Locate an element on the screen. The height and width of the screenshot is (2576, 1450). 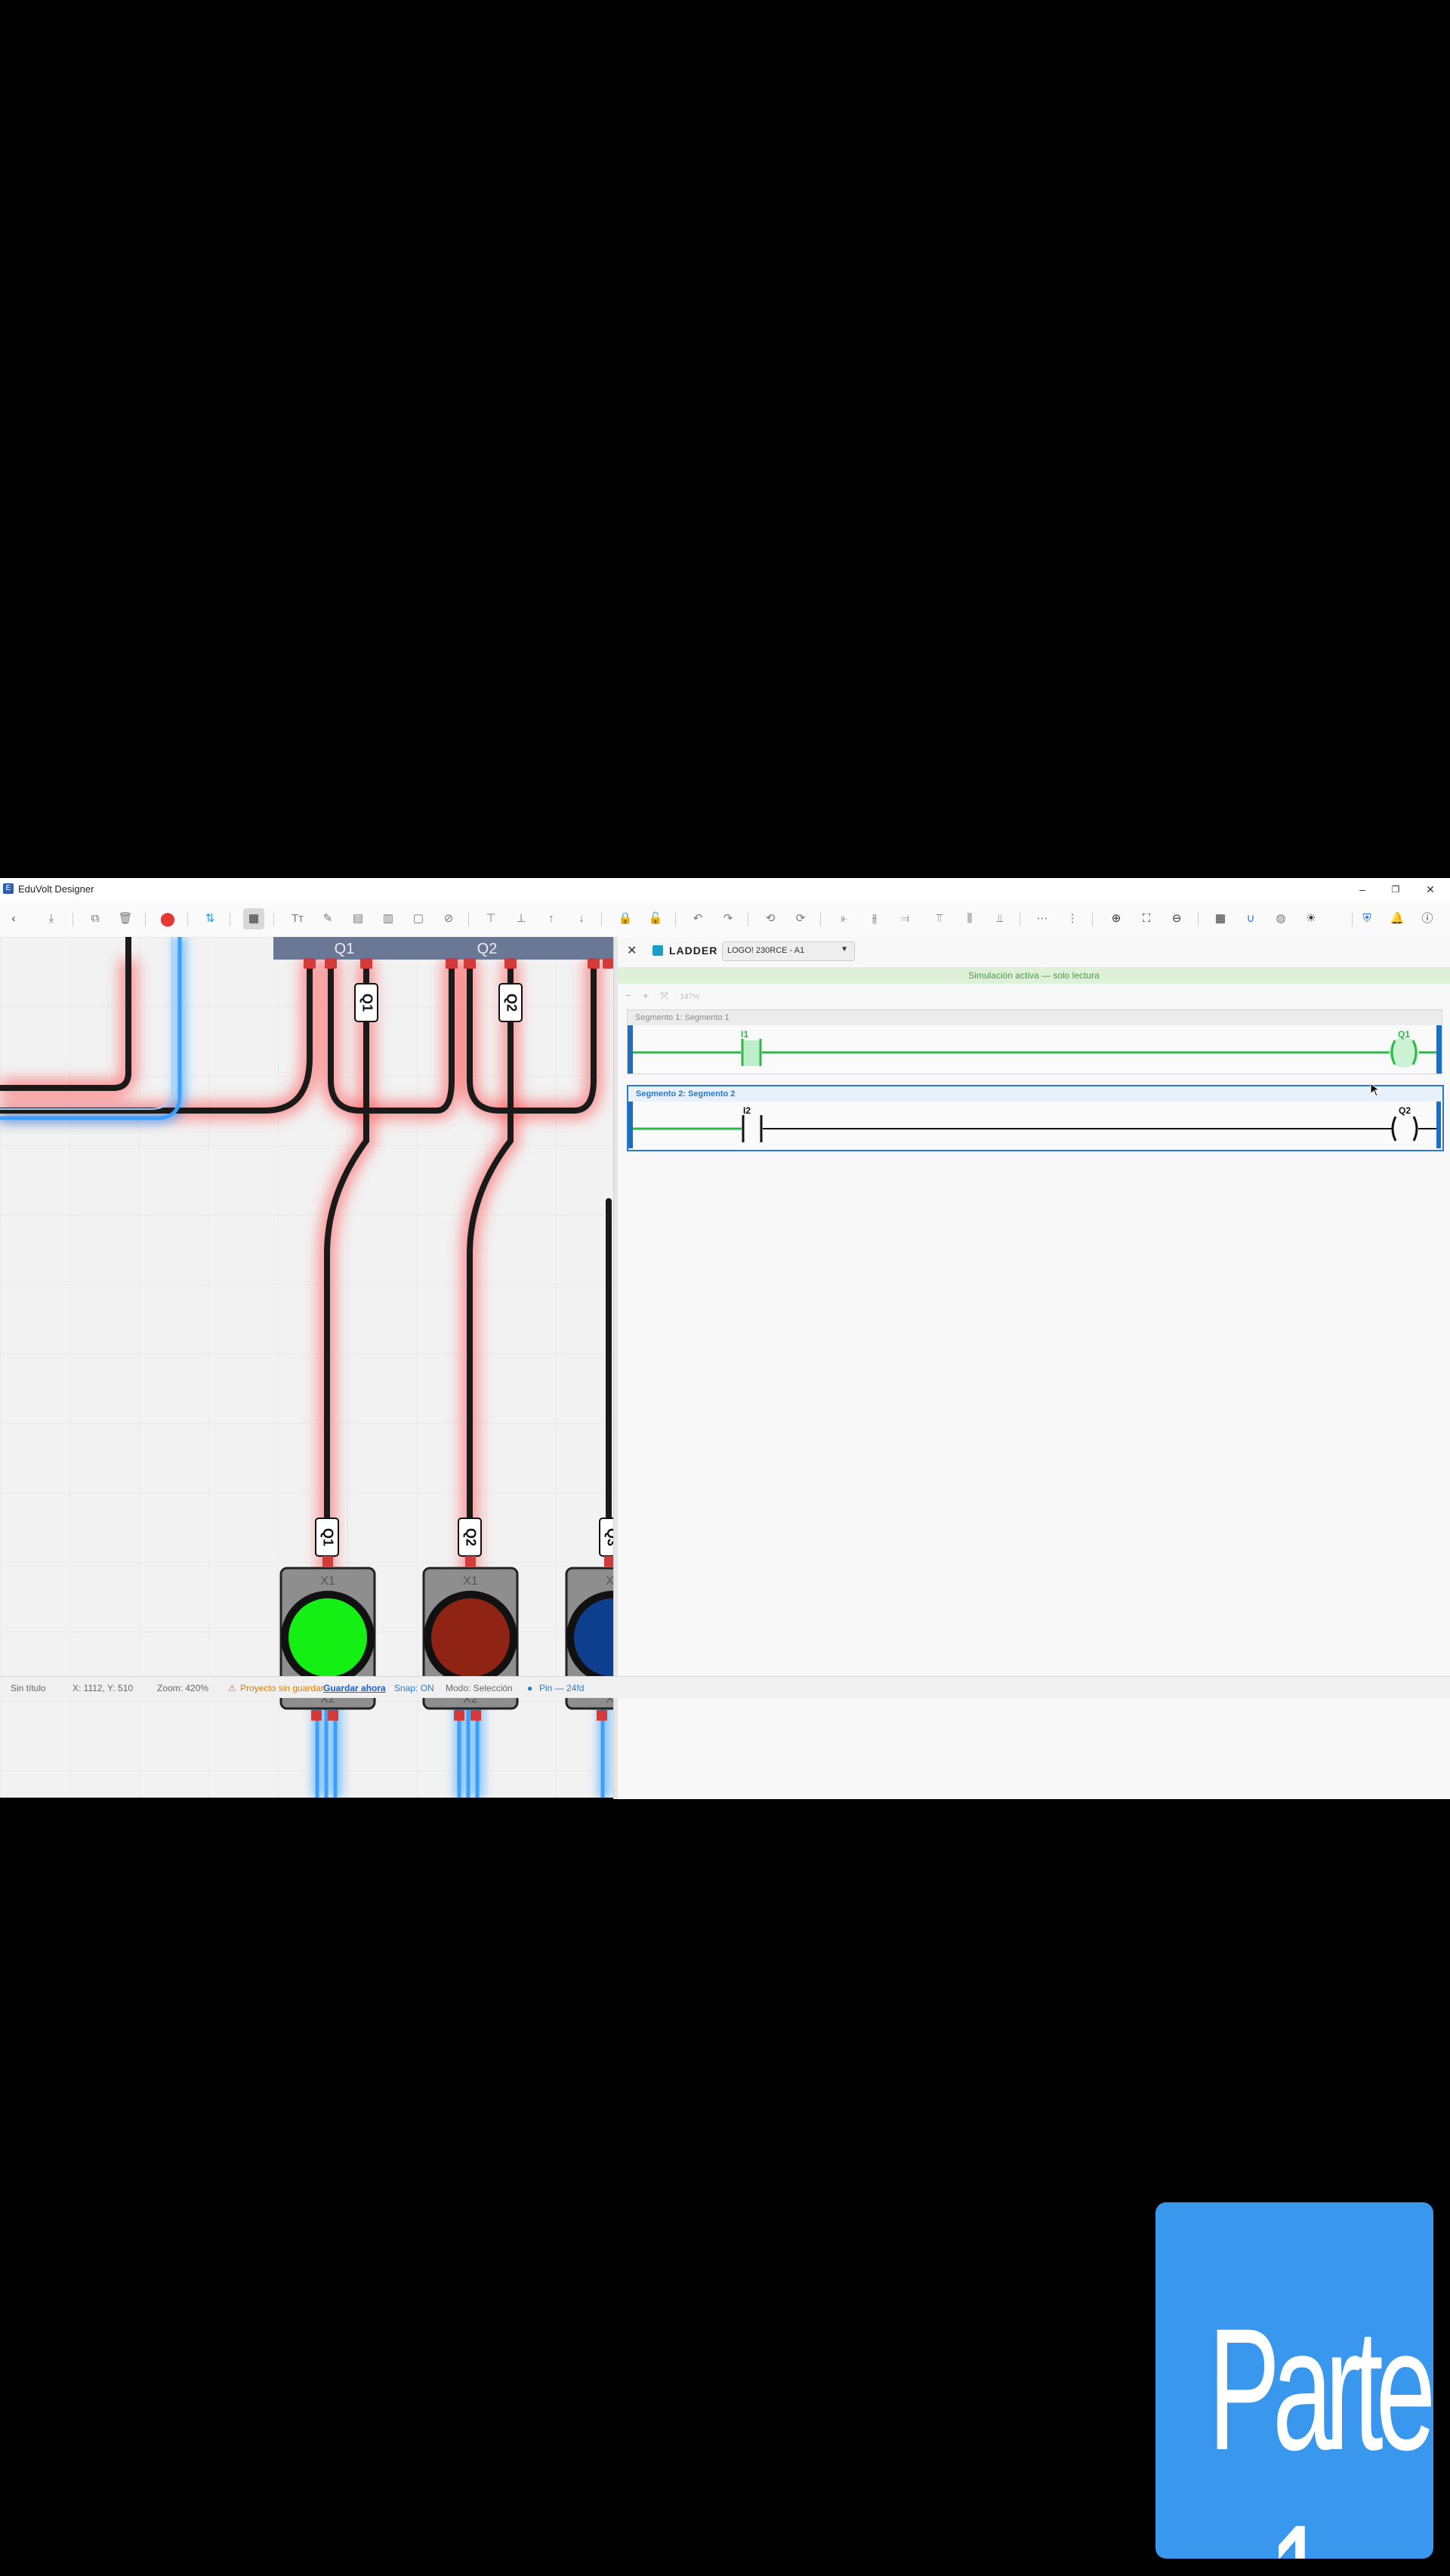
device-select: LOGO! 230RCE - A1 ▼ is located at coordinates (788, 951).